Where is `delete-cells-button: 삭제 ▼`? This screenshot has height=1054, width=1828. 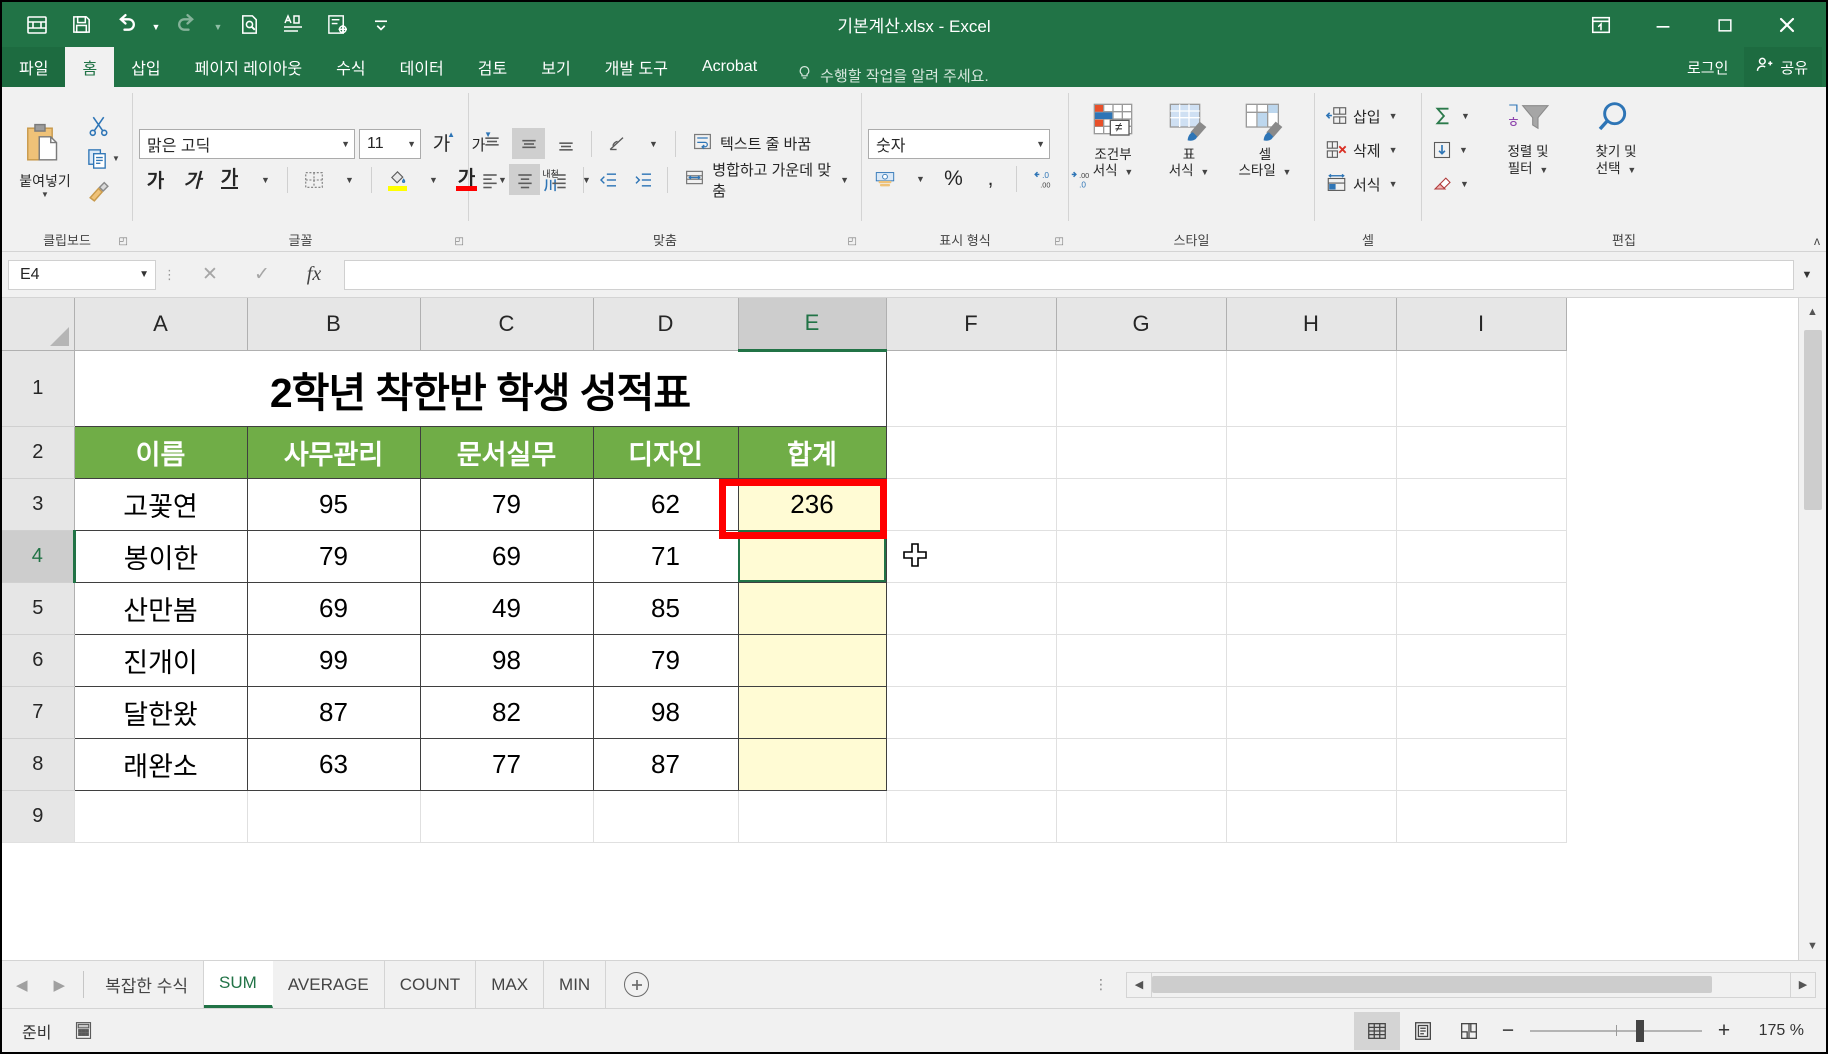
delete-cells-button: 삭제 ▼ is located at coordinates (1361, 150).